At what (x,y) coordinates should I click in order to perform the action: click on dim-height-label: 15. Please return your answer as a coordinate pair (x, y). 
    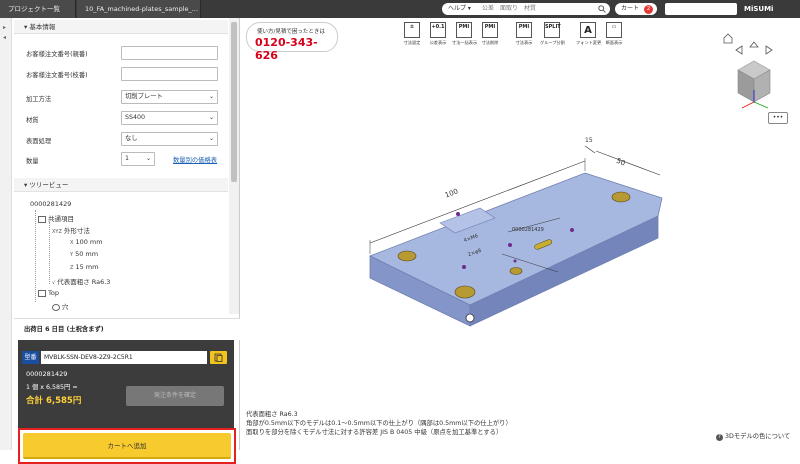
    Looking at the image, I should click on (589, 140).